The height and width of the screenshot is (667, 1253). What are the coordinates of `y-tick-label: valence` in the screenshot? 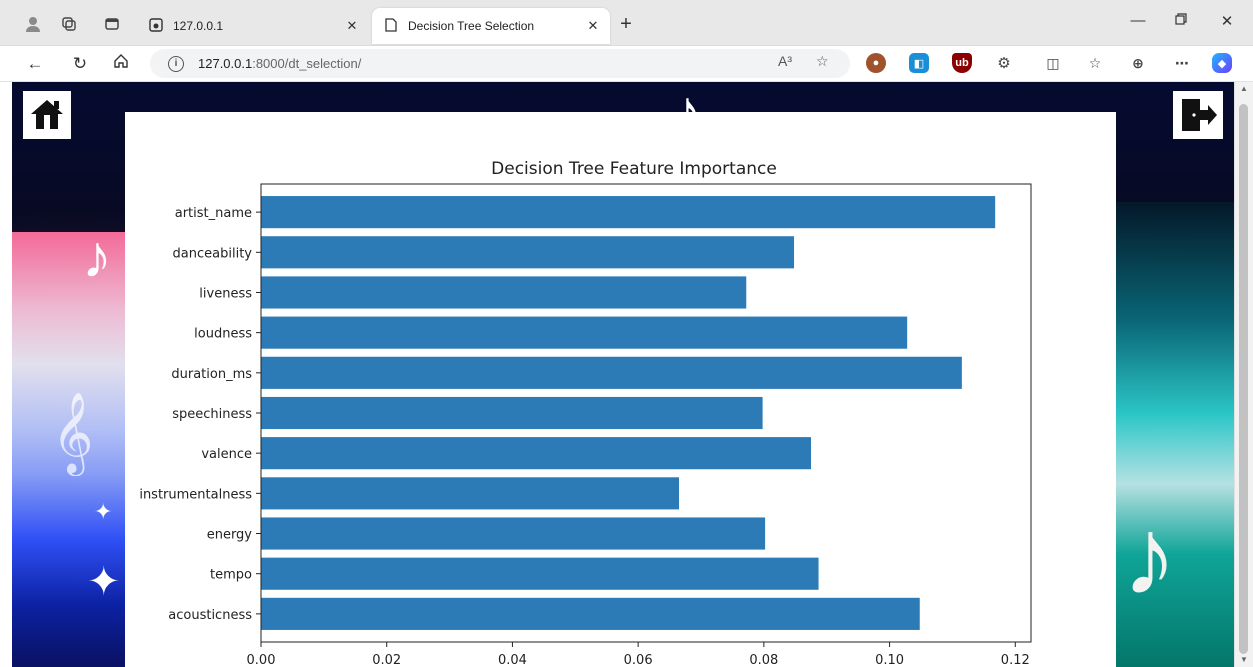 It's located at (226, 454).